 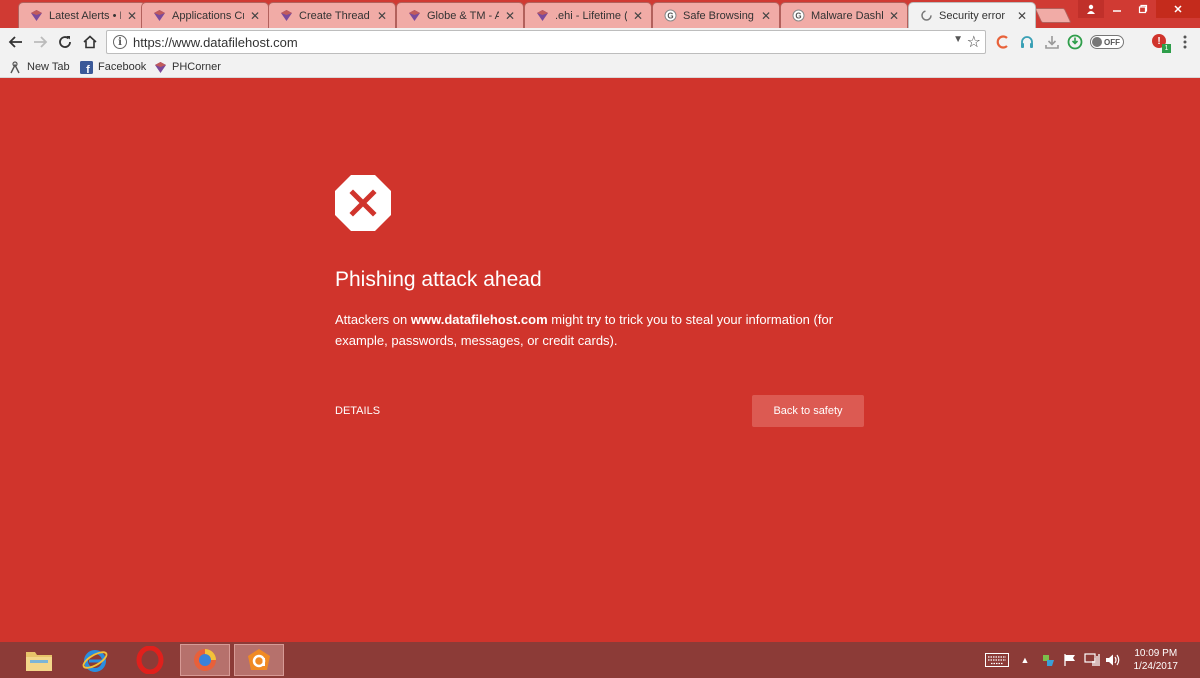 What do you see at coordinates (357, 411) in the screenshot?
I see `details-button: DETAILS` at bounding box center [357, 411].